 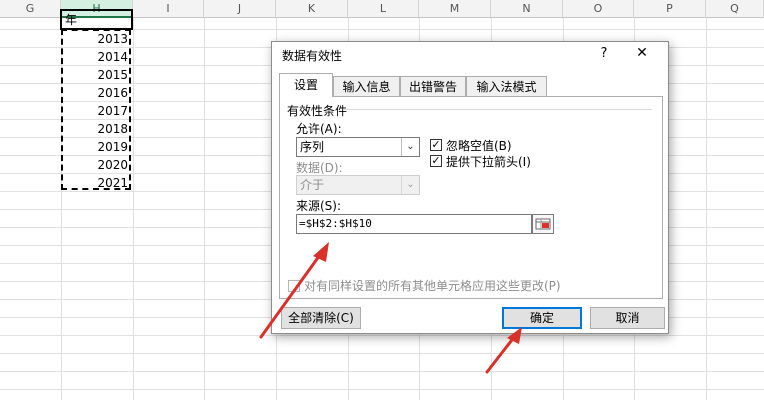 What do you see at coordinates (390, 308) in the screenshot?
I see `annotation-arrows` at bounding box center [390, 308].